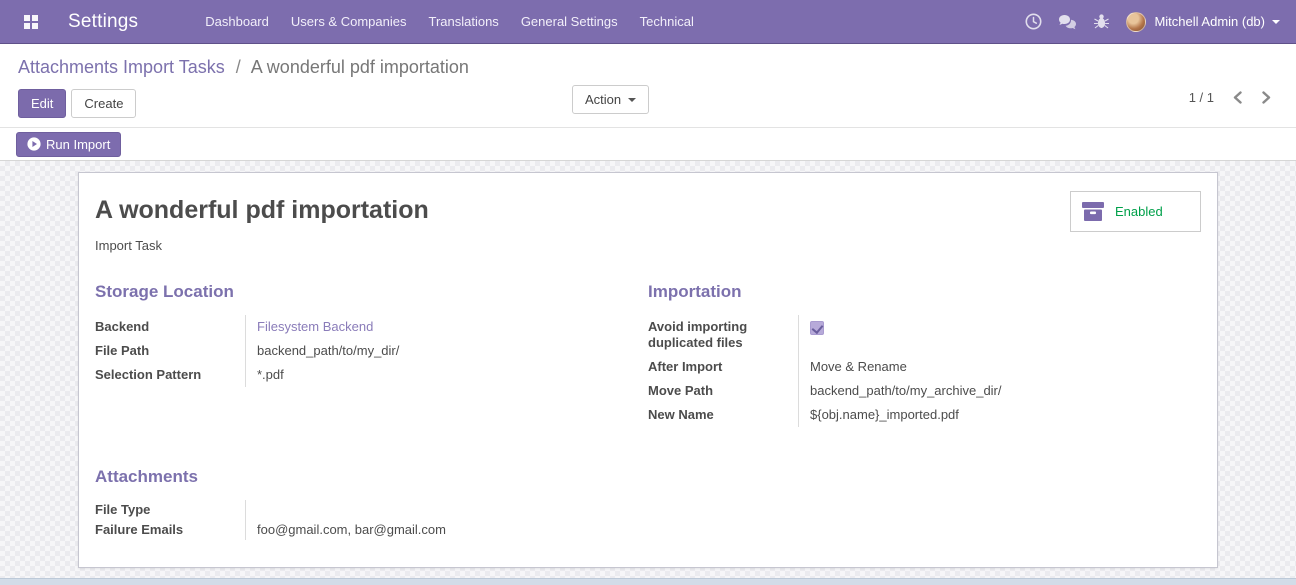  Describe the element at coordinates (123, 509) in the screenshot. I see `field-label-file-type: File Type` at that location.